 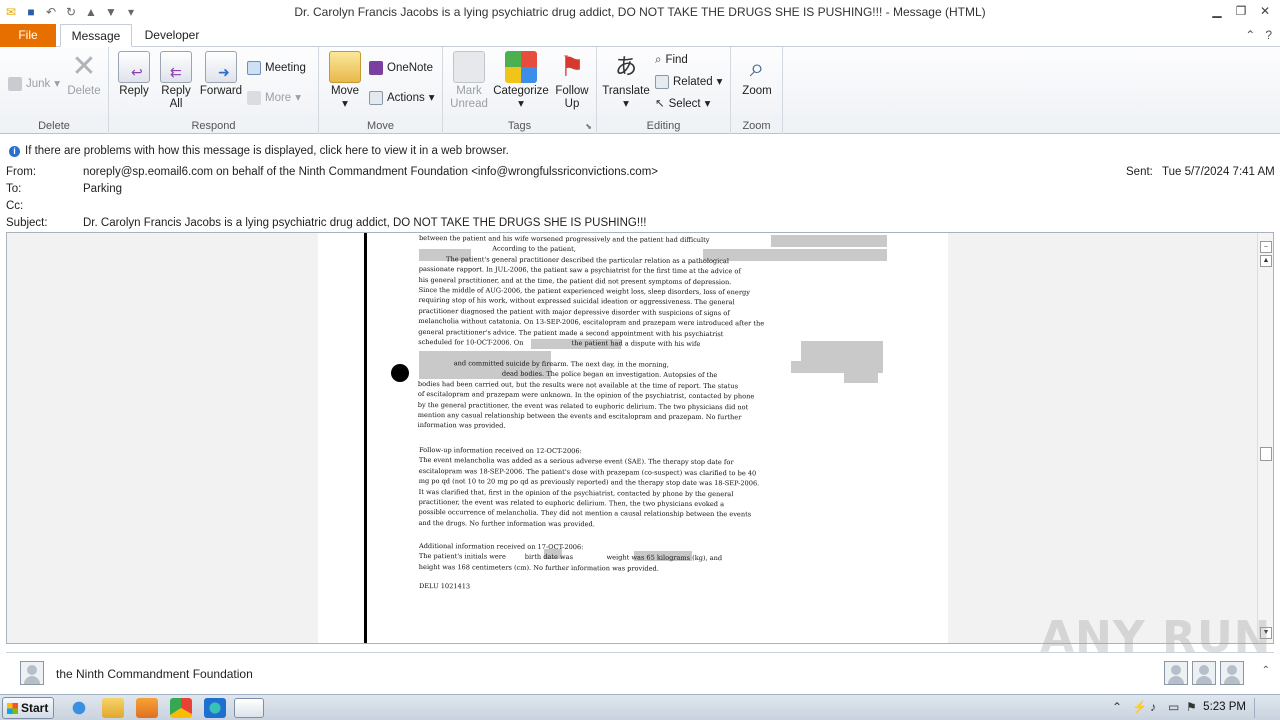 I want to click on save-icon: ■, so click(x=31, y=12).